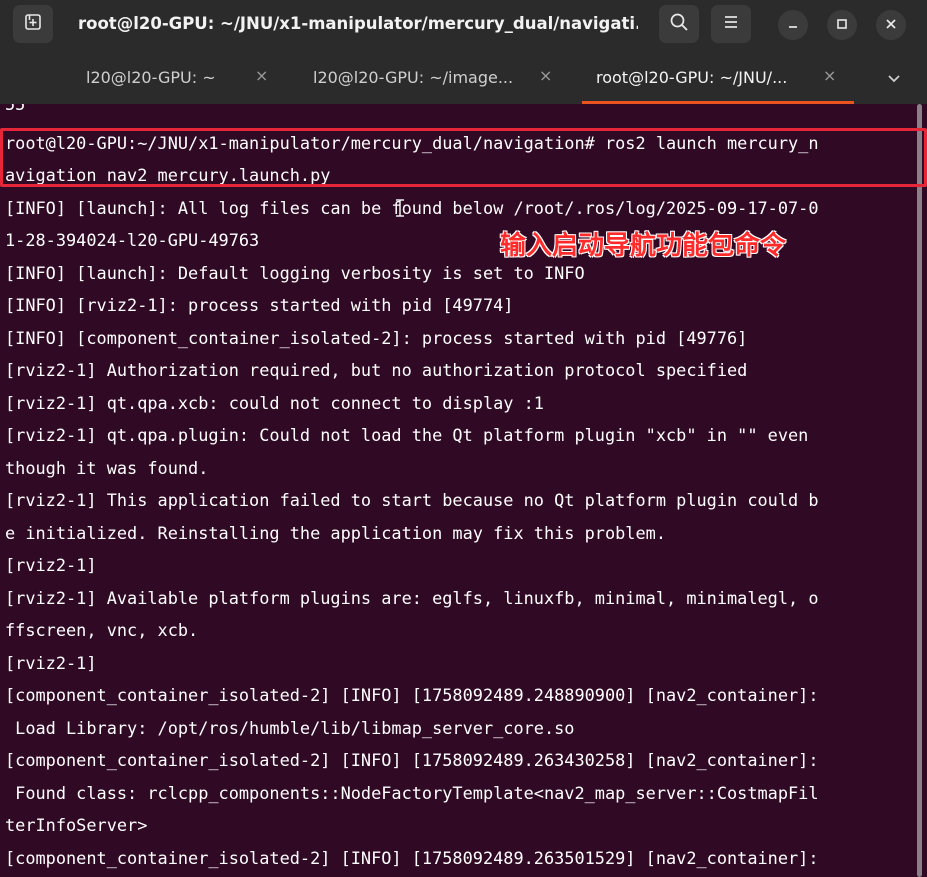 The height and width of the screenshot is (877, 927). I want to click on hamburger-menu-icon, so click(731, 24).